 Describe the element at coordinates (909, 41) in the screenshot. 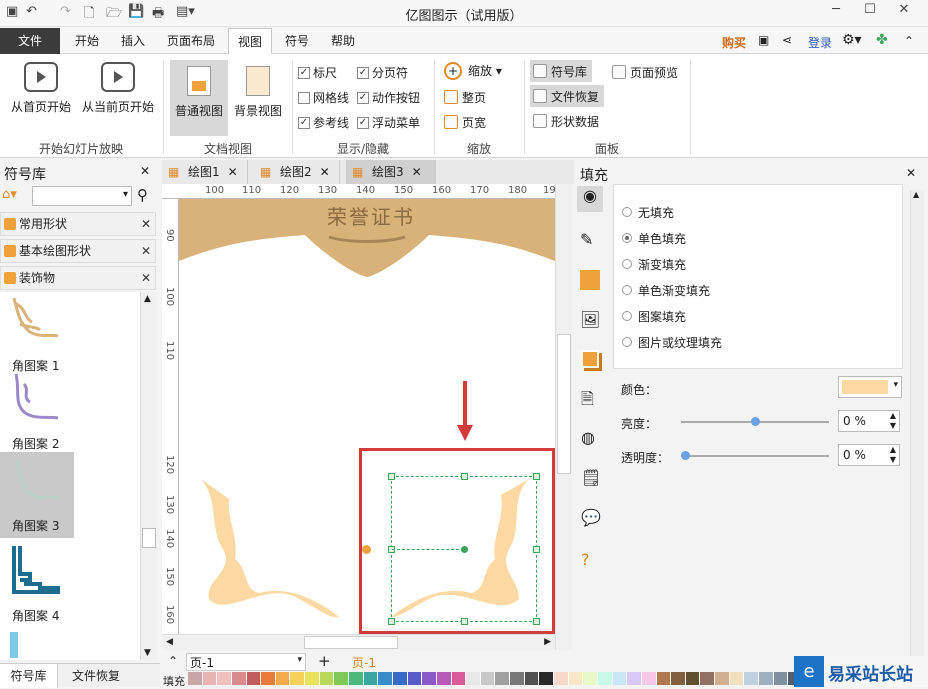

I see `ribbon-collapse-icon: ⌃` at that location.